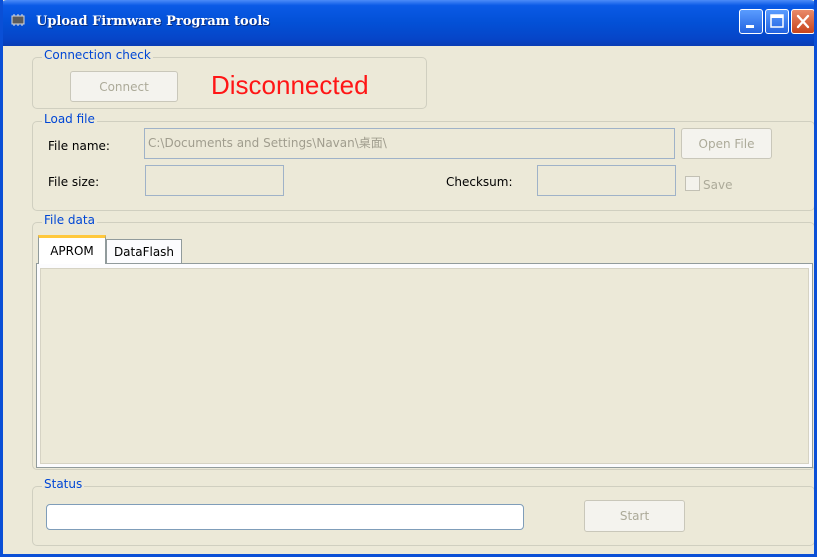 Image resolution: width=817 pixels, height=557 pixels. Describe the element at coordinates (726, 143) in the screenshot. I see `open-file-button: Open File` at that location.